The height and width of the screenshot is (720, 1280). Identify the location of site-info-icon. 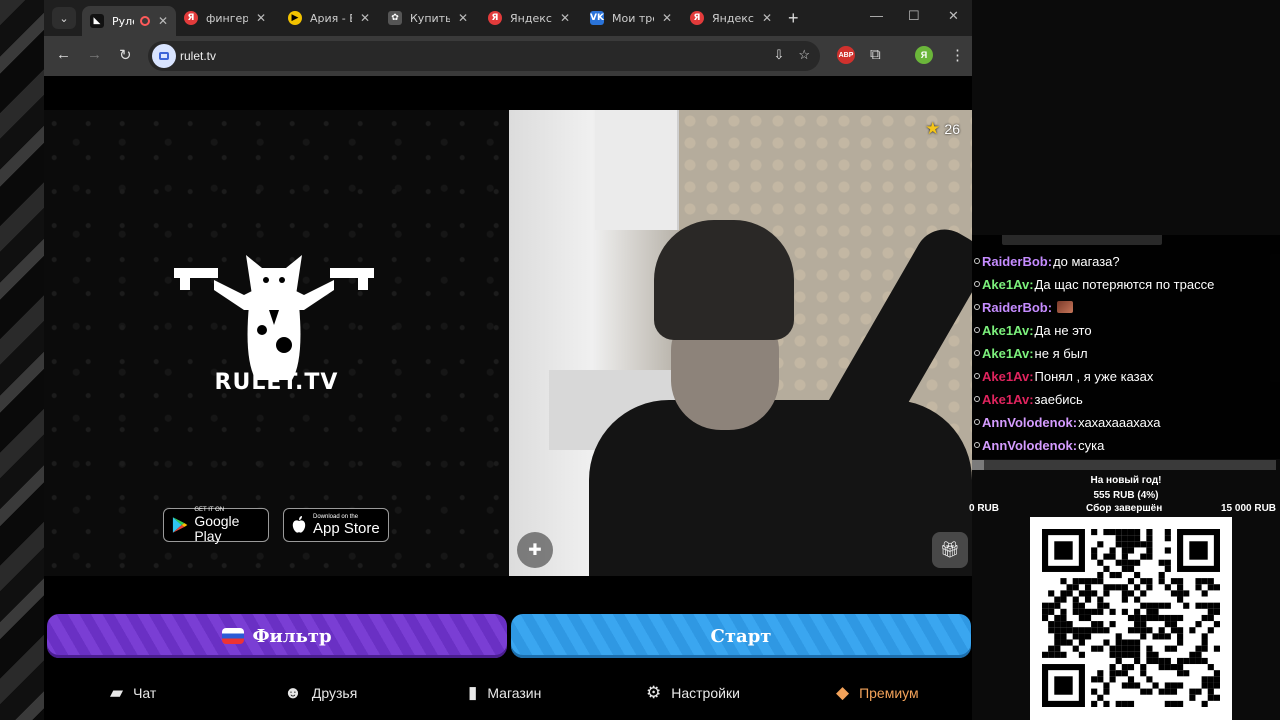
(164, 56).